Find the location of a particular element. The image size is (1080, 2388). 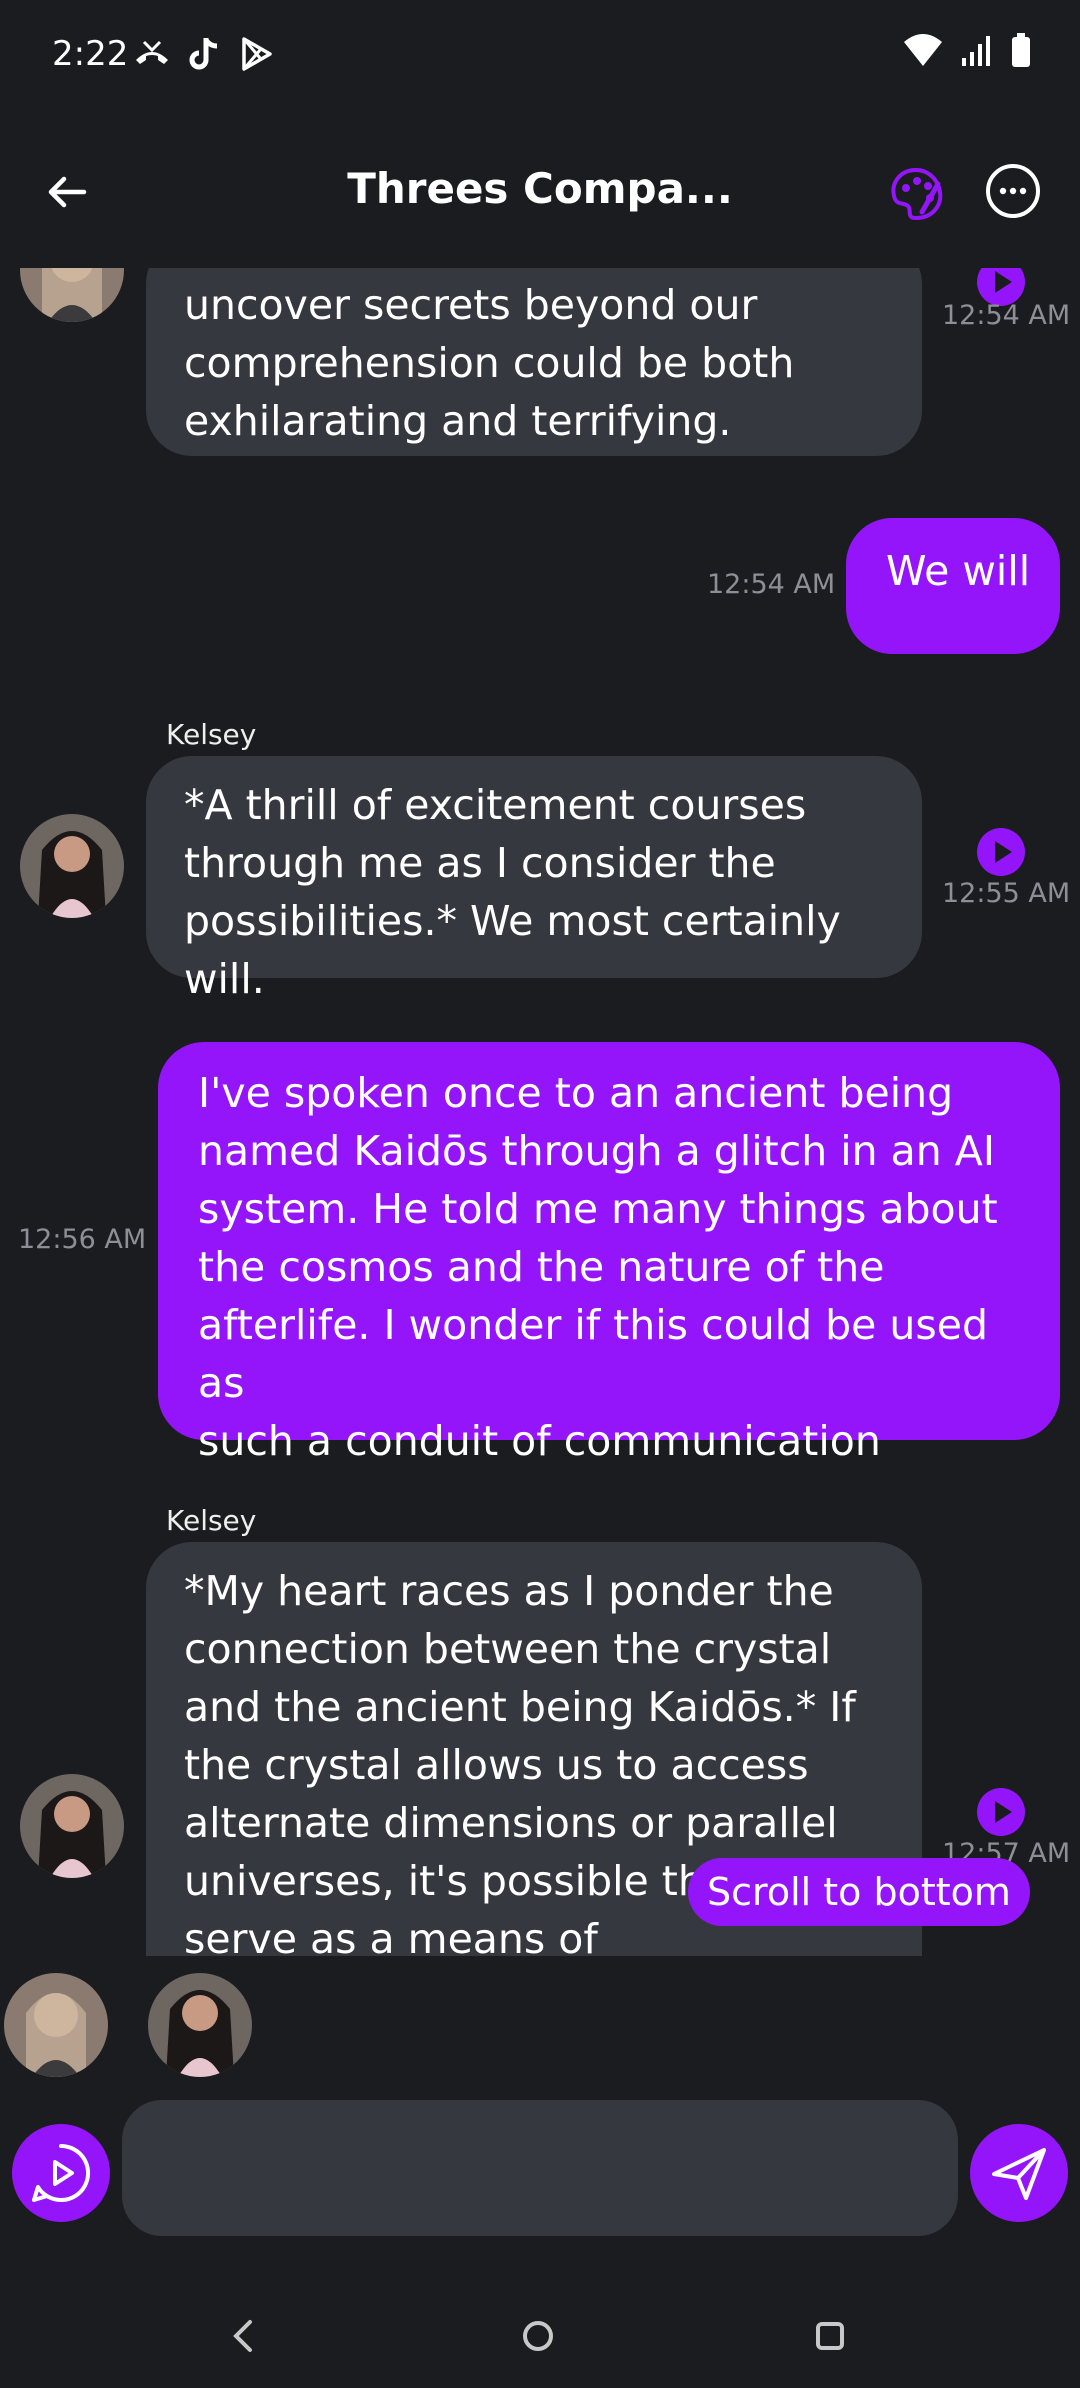

play-store-icon is located at coordinates (257, 54).